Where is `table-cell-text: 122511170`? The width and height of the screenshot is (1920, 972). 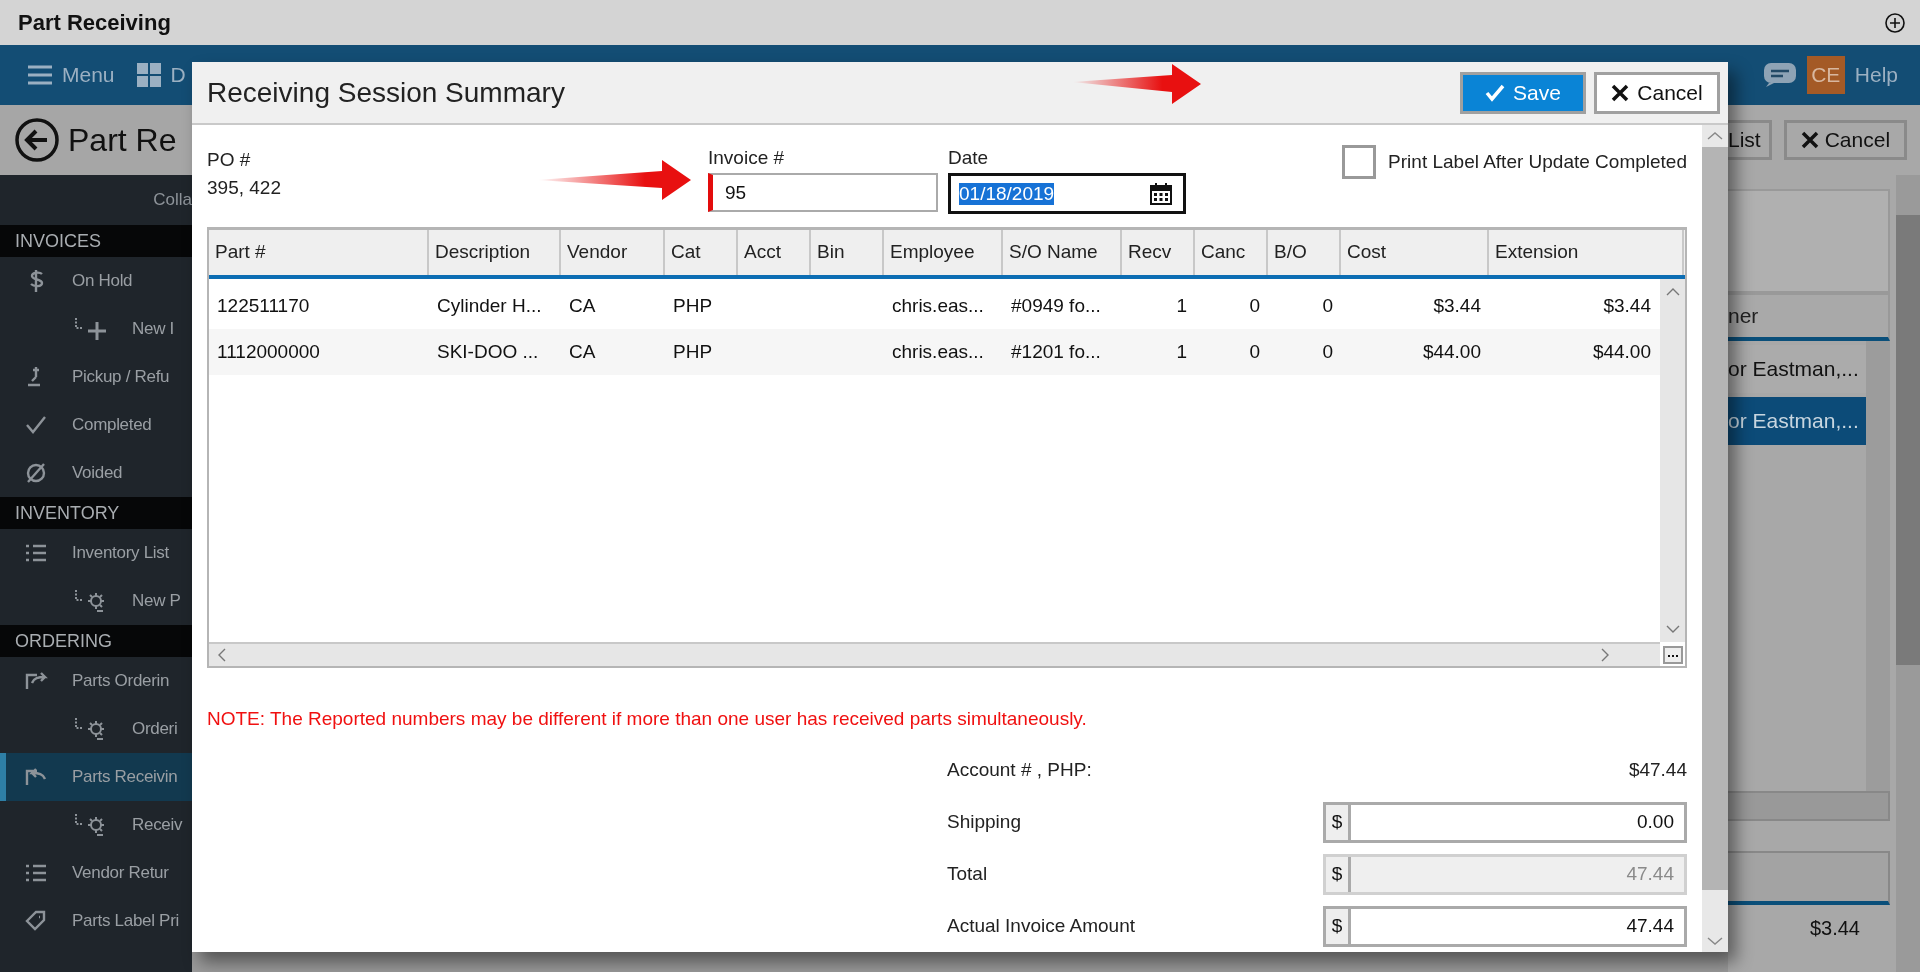
table-cell-text: 122511170 is located at coordinates (263, 305).